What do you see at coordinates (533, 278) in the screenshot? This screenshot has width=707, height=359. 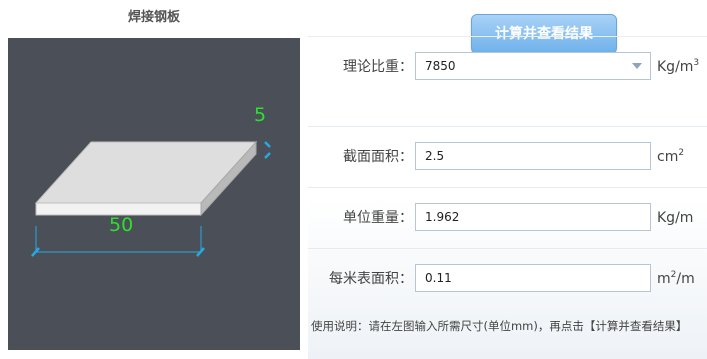 I see `surface-area-field: 0.11` at bounding box center [533, 278].